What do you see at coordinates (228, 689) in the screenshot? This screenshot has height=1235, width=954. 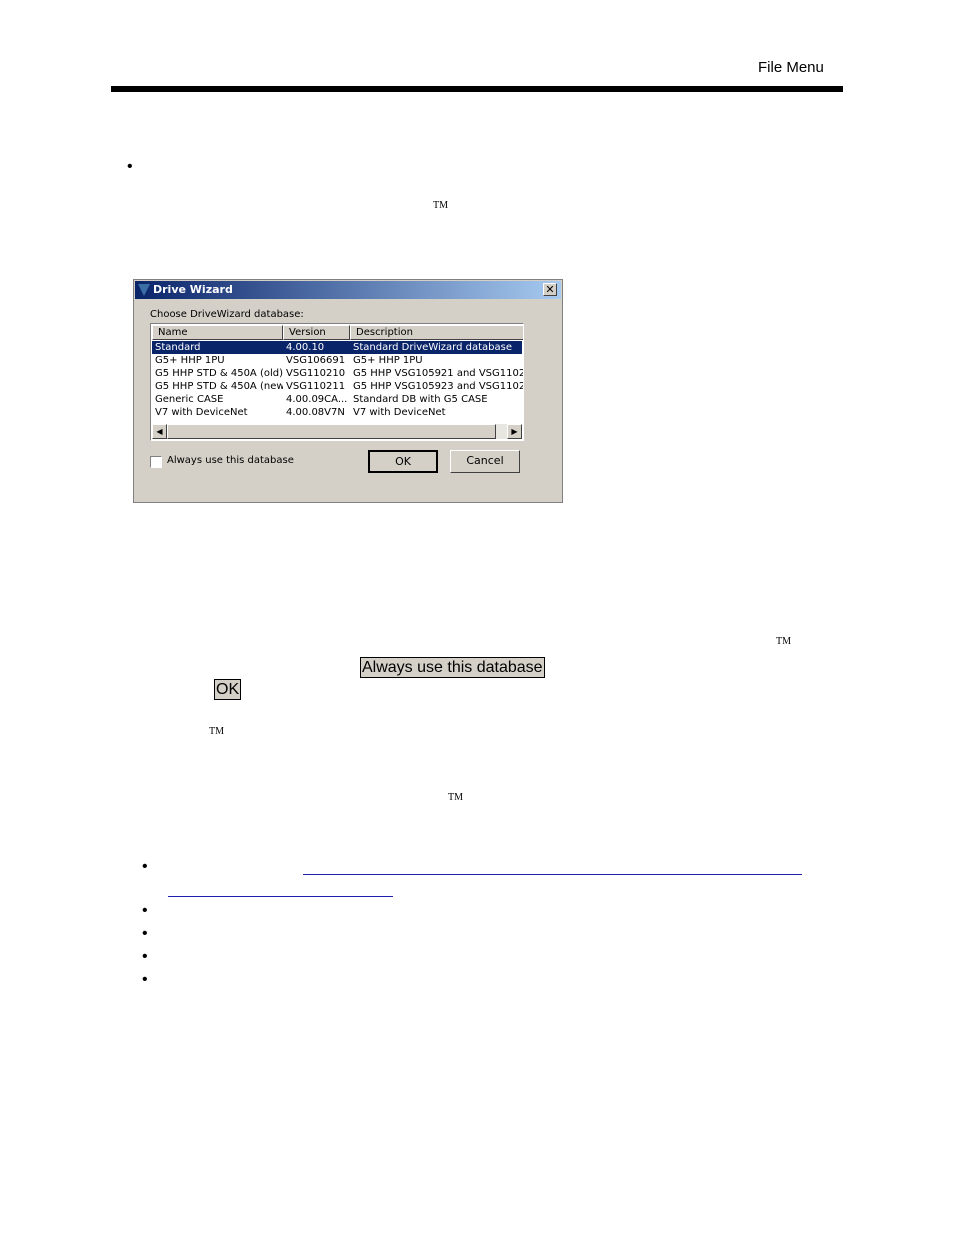 I see `inline-ref-ok: OK` at bounding box center [228, 689].